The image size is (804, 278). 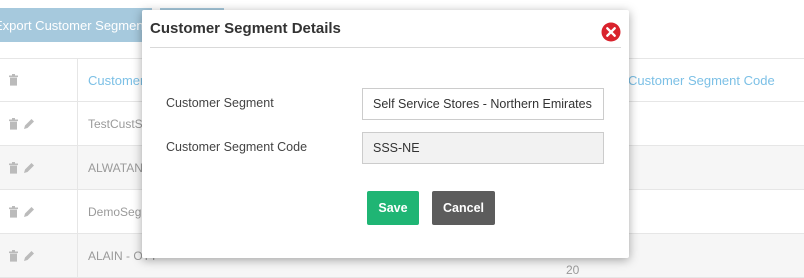 I want to click on customer-segment-code-label: Customer Segment Code, so click(x=237, y=147).